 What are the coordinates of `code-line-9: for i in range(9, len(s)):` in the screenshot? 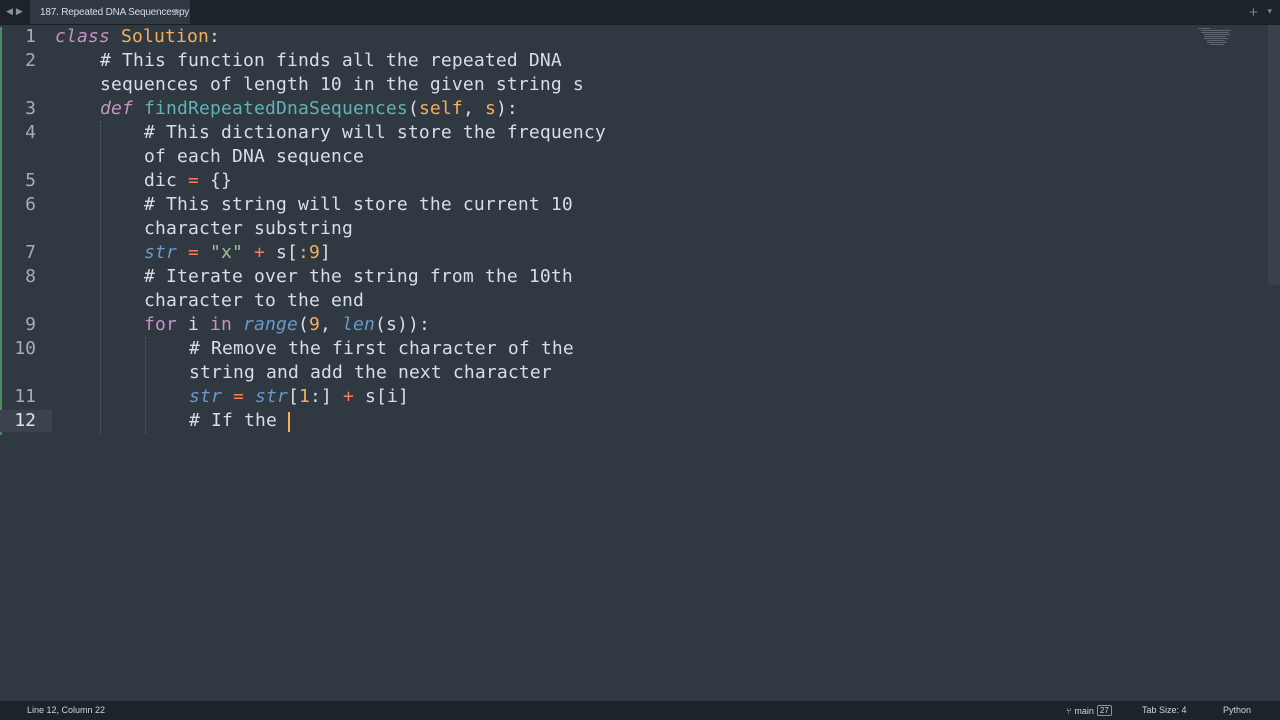 It's located at (287, 324).